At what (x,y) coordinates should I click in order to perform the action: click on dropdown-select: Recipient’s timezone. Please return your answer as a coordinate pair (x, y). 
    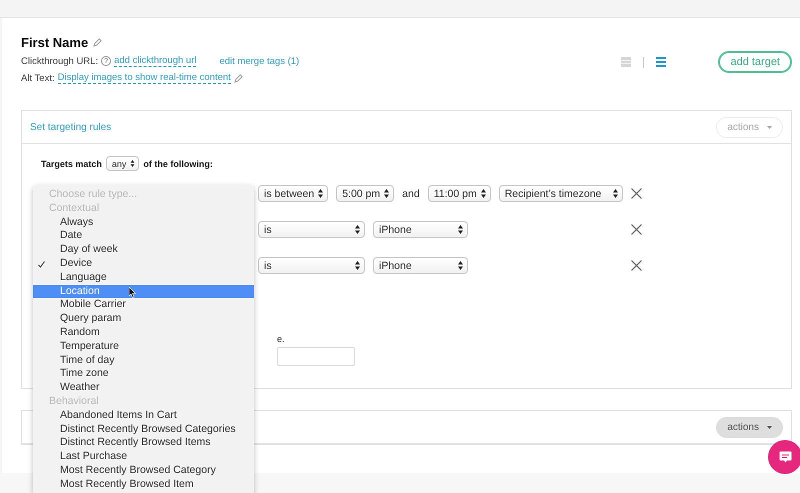
    Looking at the image, I should click on (560, 193).